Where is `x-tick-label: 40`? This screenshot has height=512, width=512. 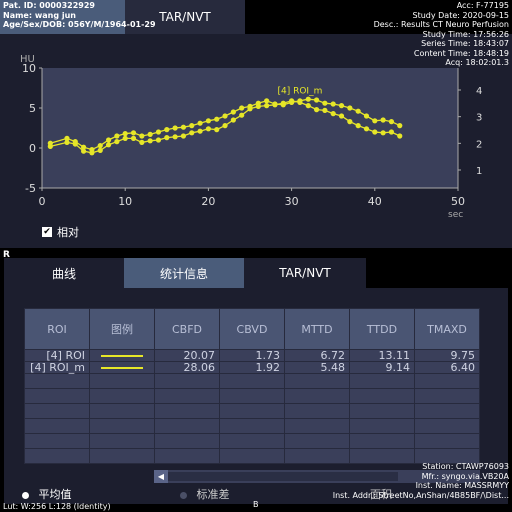 x-tick-label: 40 is located at coordinates (375, 201).